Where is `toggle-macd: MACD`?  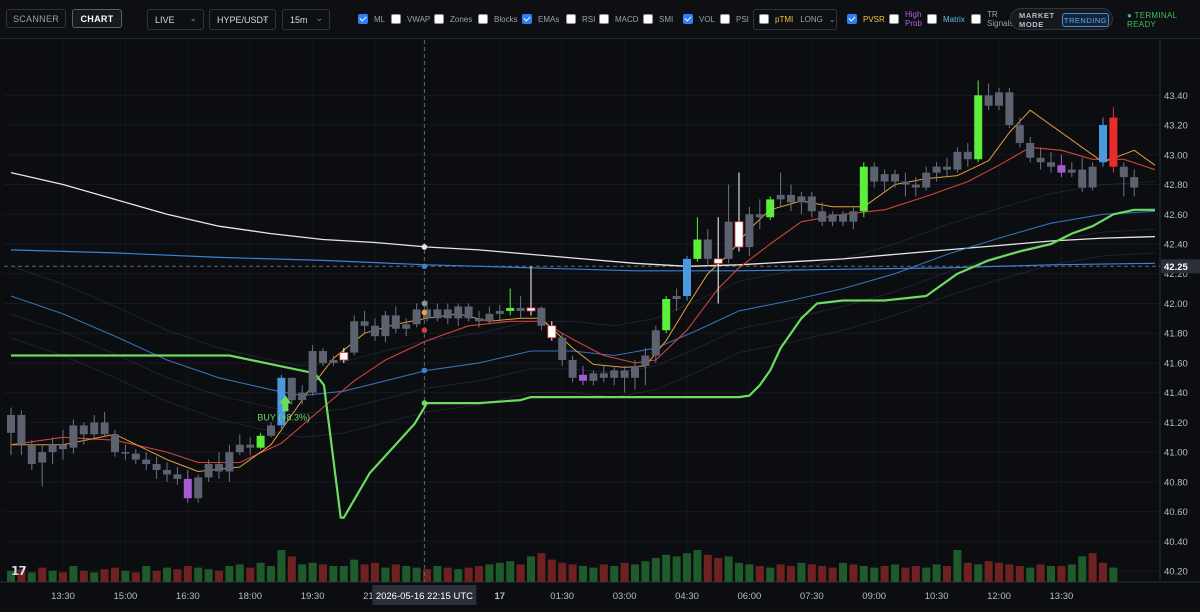 toggle-macd: MACD is located at coordinates (619, 19).